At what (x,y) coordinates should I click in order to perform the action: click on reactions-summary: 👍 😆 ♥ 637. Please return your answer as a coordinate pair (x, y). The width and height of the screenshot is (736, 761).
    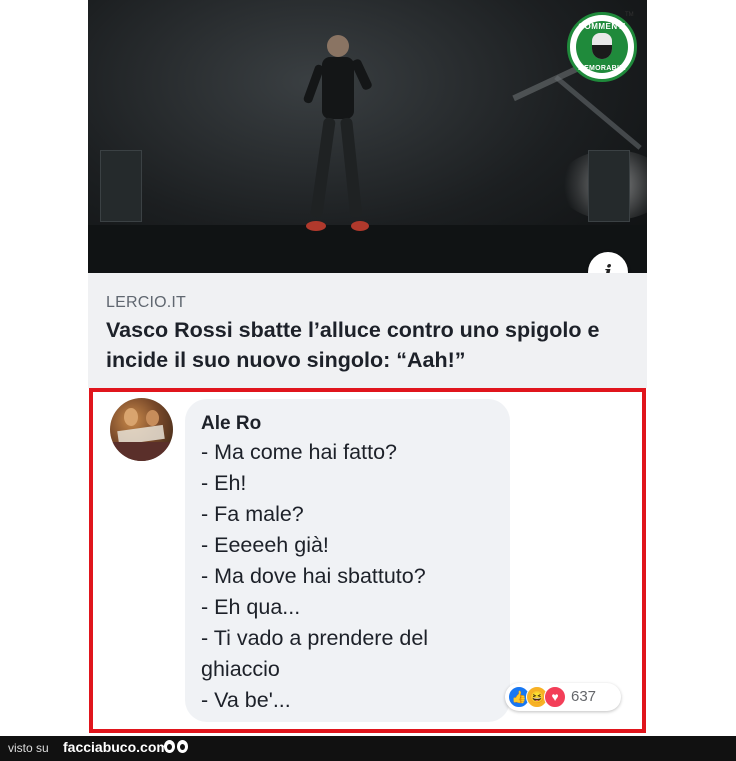
    Looking at the image, I should click on (563, 697).